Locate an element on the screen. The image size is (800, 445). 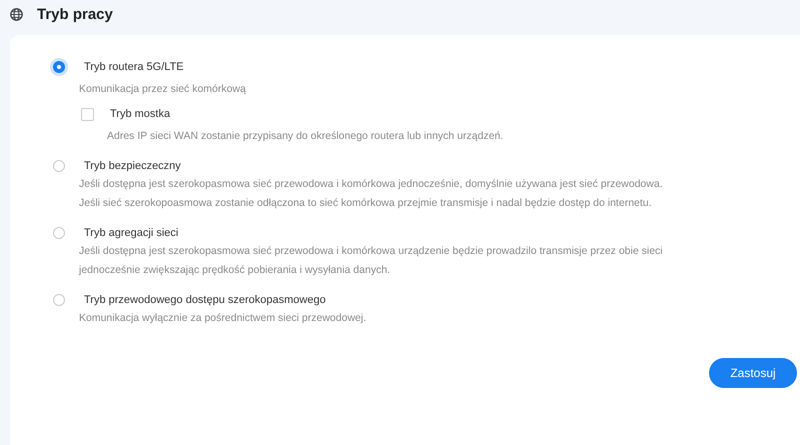
option-label: Tryb agregacji sieci is located at coordinates (131, 233).